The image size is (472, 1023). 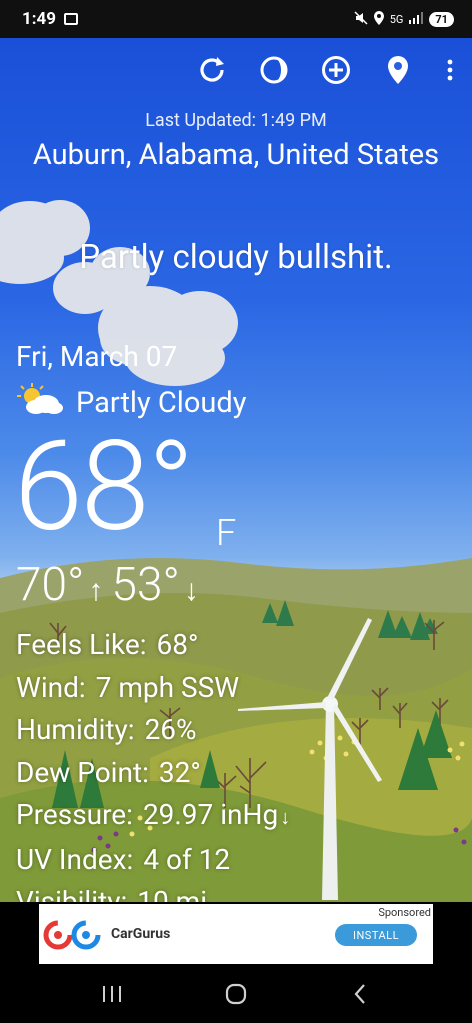 I want to click on detail-label: UV Index:, so click(x=75, y=859).